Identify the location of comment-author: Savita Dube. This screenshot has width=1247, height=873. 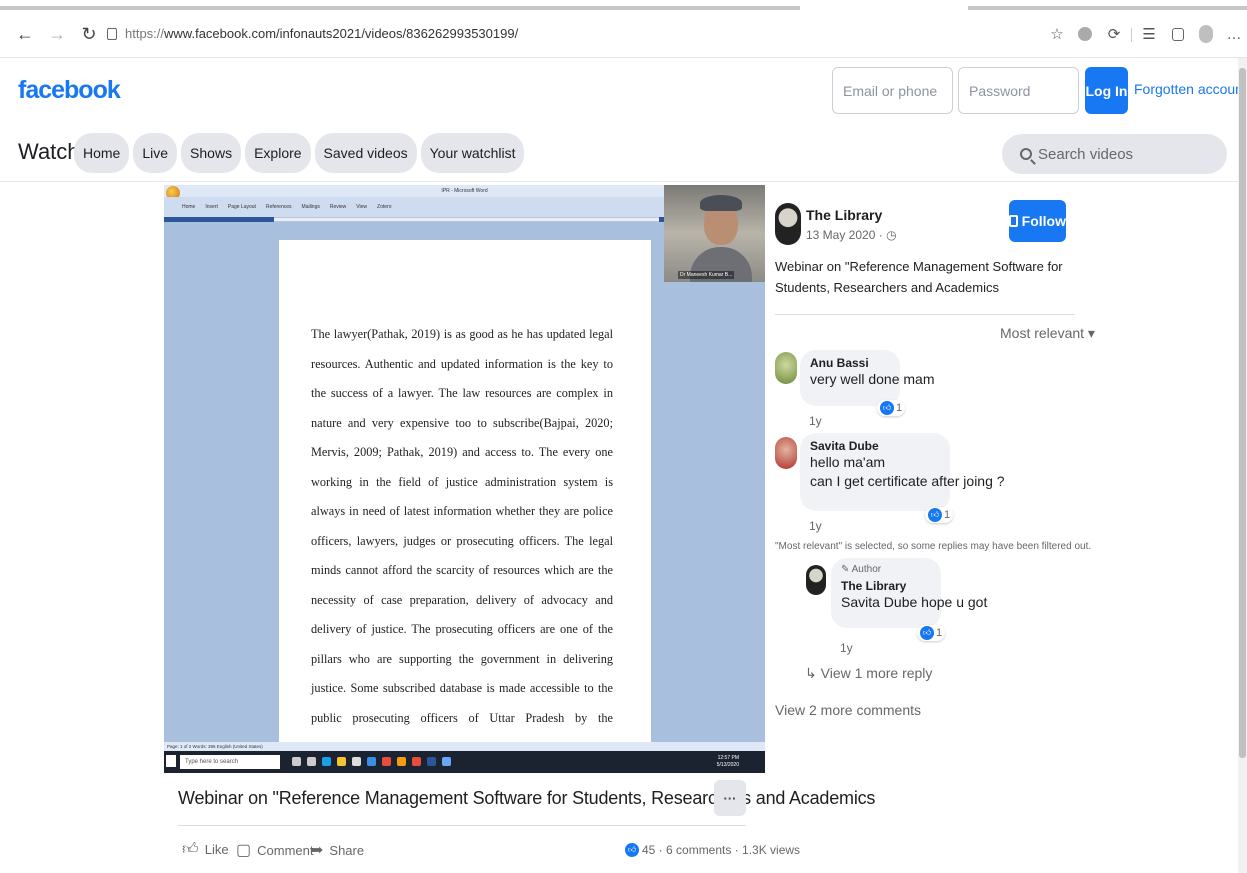
(875, 446).